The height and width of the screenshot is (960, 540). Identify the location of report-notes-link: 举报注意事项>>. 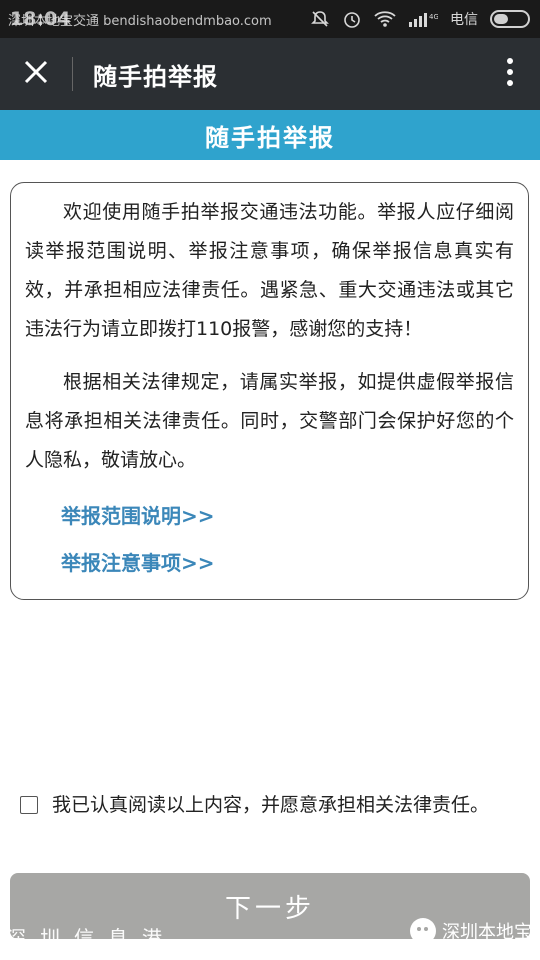
(287, 561).